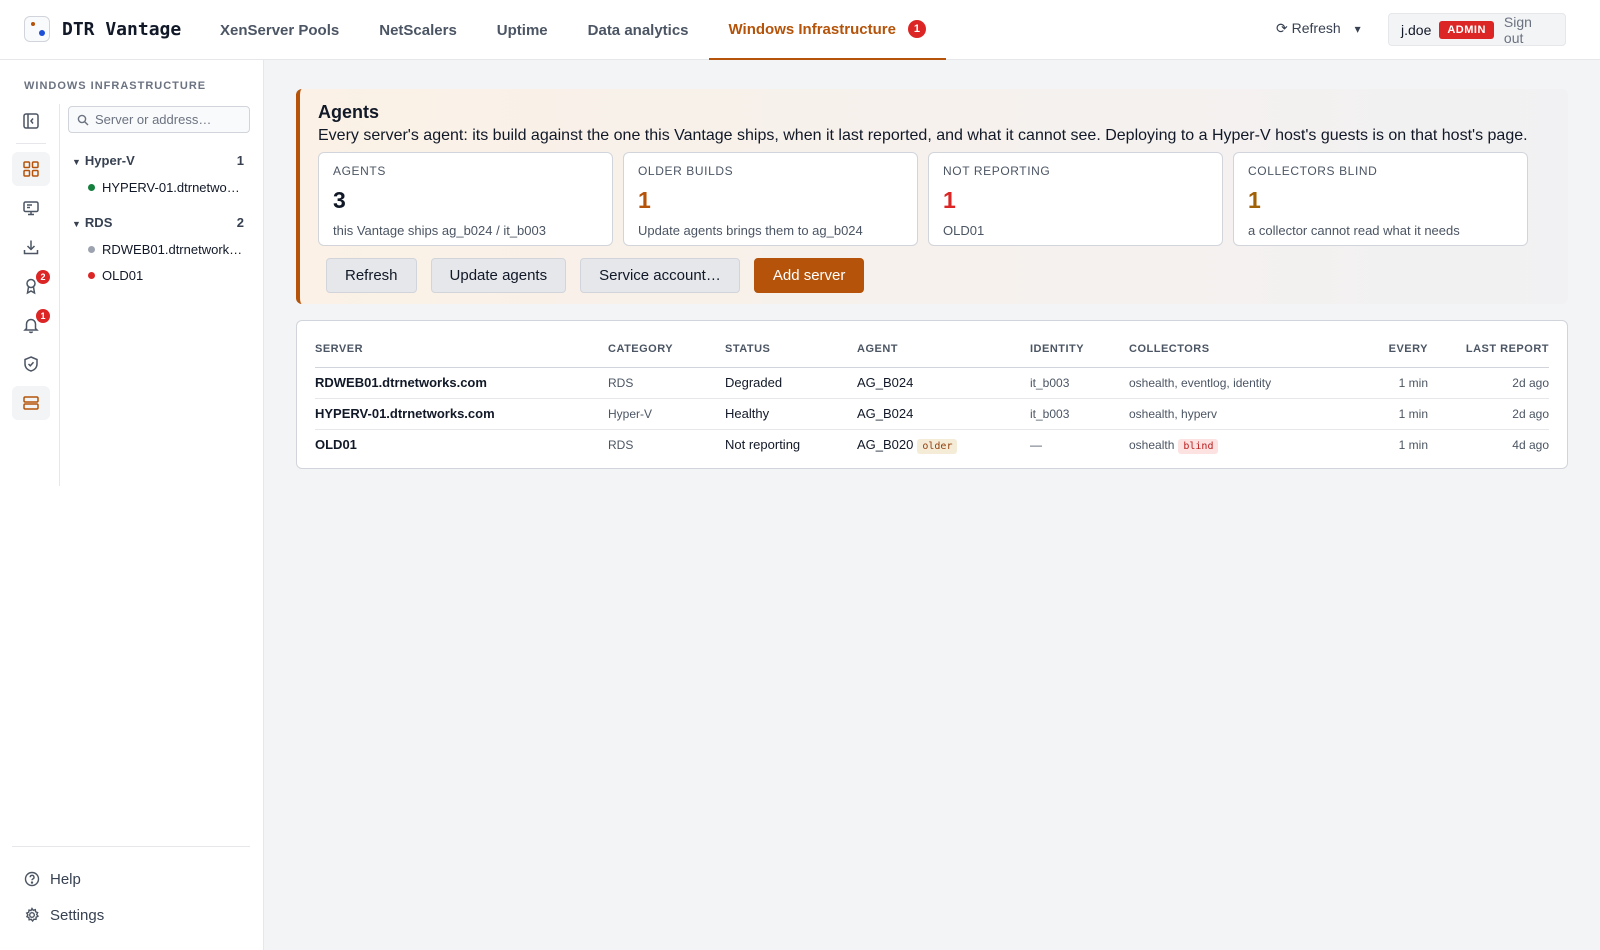 The height and width of the screenshot is (950, 1600). I want to click on security-button, so click(31, 364).